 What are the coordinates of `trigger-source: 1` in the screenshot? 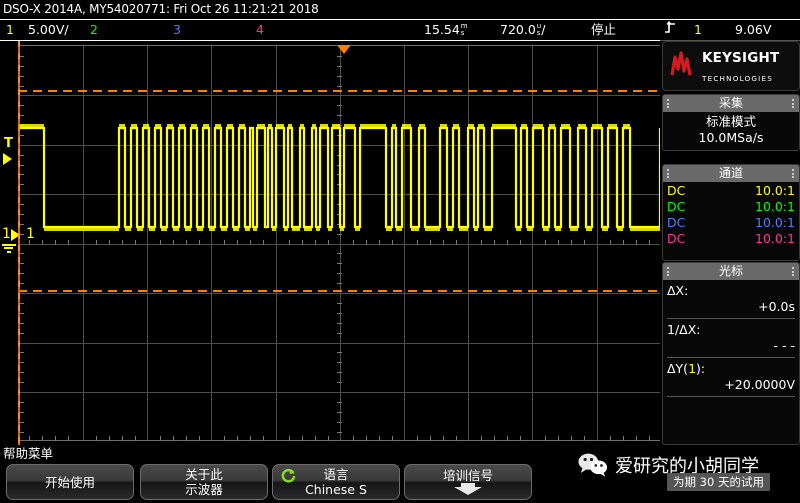 It's located at (698, 30).